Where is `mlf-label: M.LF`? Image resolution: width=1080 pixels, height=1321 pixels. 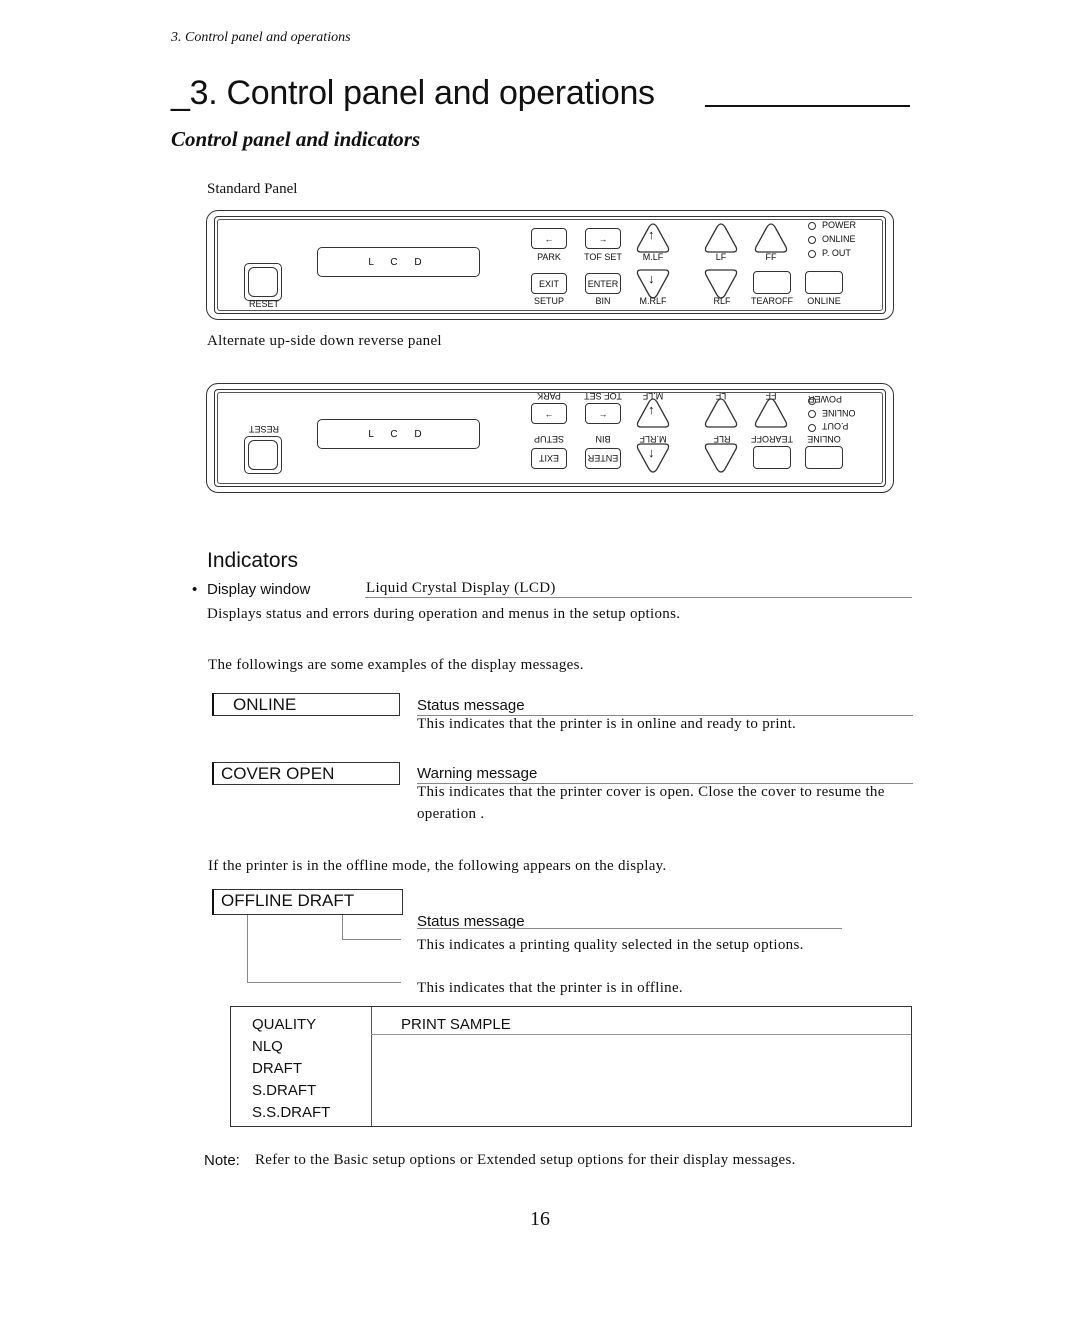 mlf-label: M.LF is located at coordinates (653, 257).